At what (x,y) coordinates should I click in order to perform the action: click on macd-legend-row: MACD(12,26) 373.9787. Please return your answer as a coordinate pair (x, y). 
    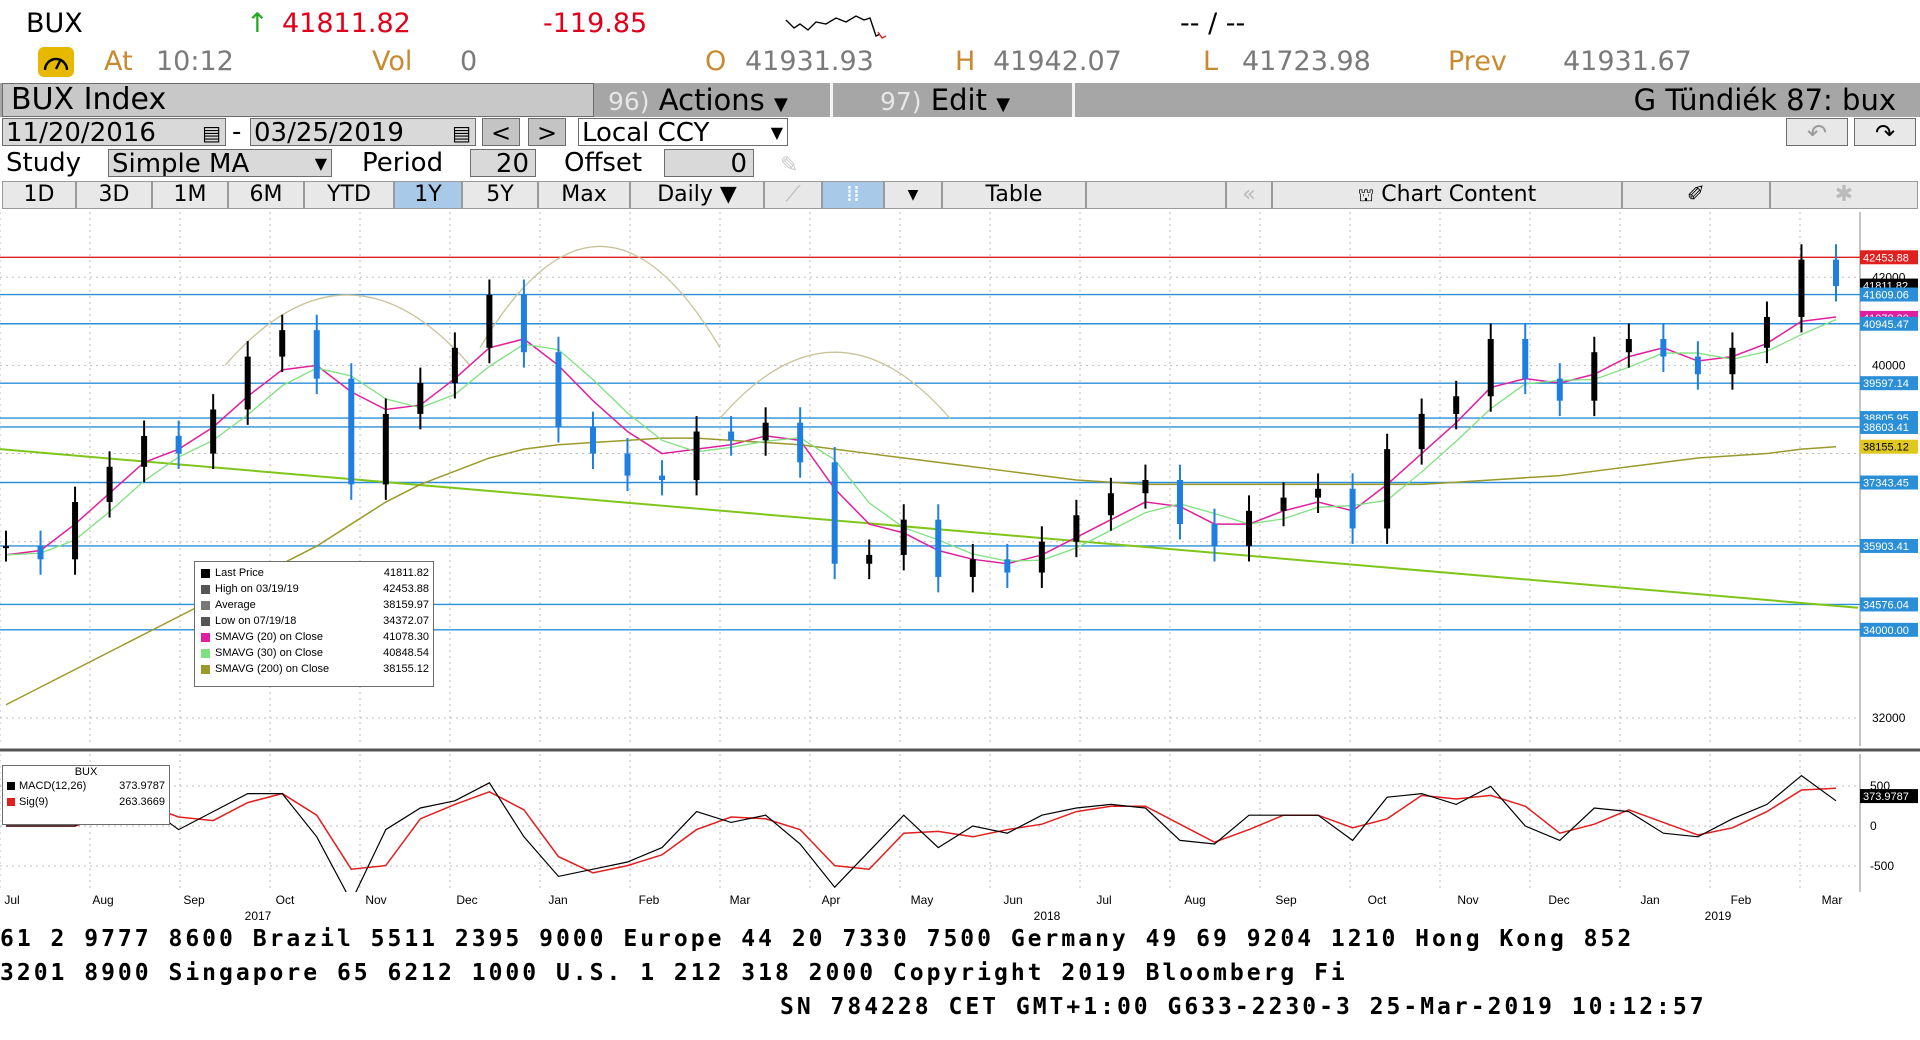
    Looking at the image, I should click on (86, 786).